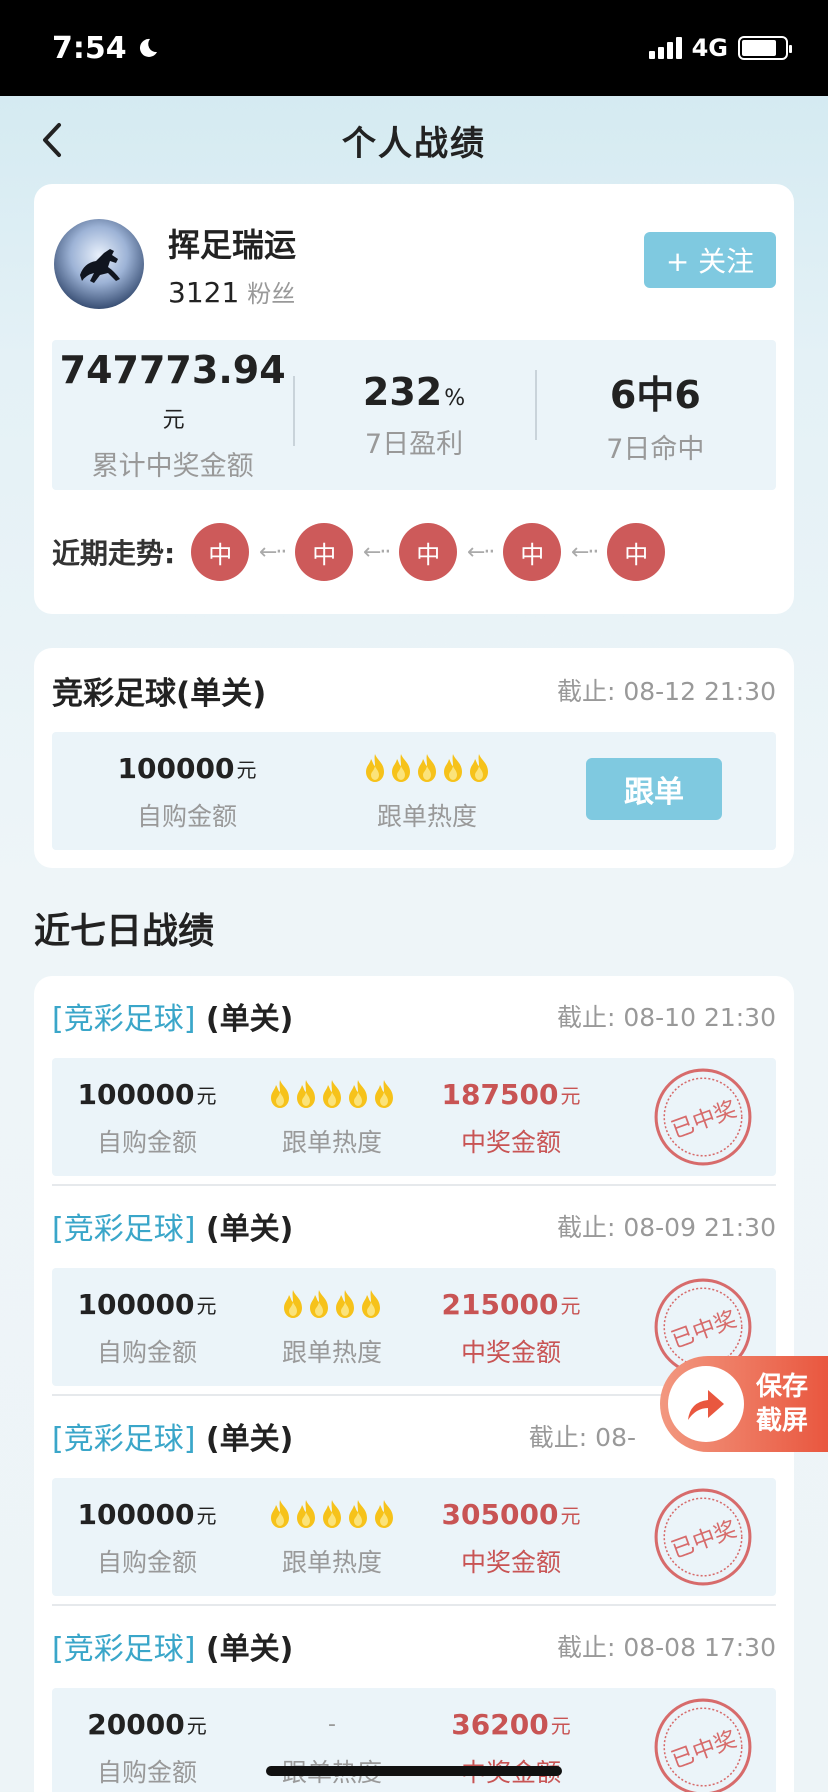  Describe the element at coordinates (124, 931) in the screenshot. I see `section-title: 近七日战绩` at that location.